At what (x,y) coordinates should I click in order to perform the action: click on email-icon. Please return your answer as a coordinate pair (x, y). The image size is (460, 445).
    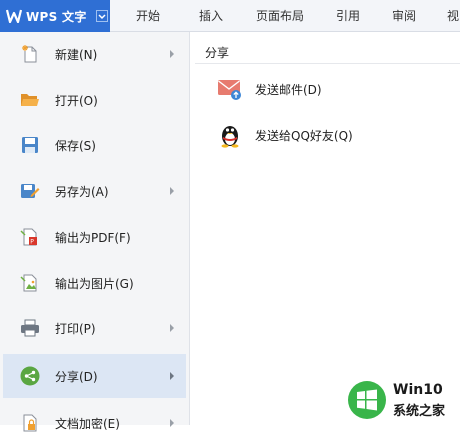
    Looking at the image, I should click on (230, 89).